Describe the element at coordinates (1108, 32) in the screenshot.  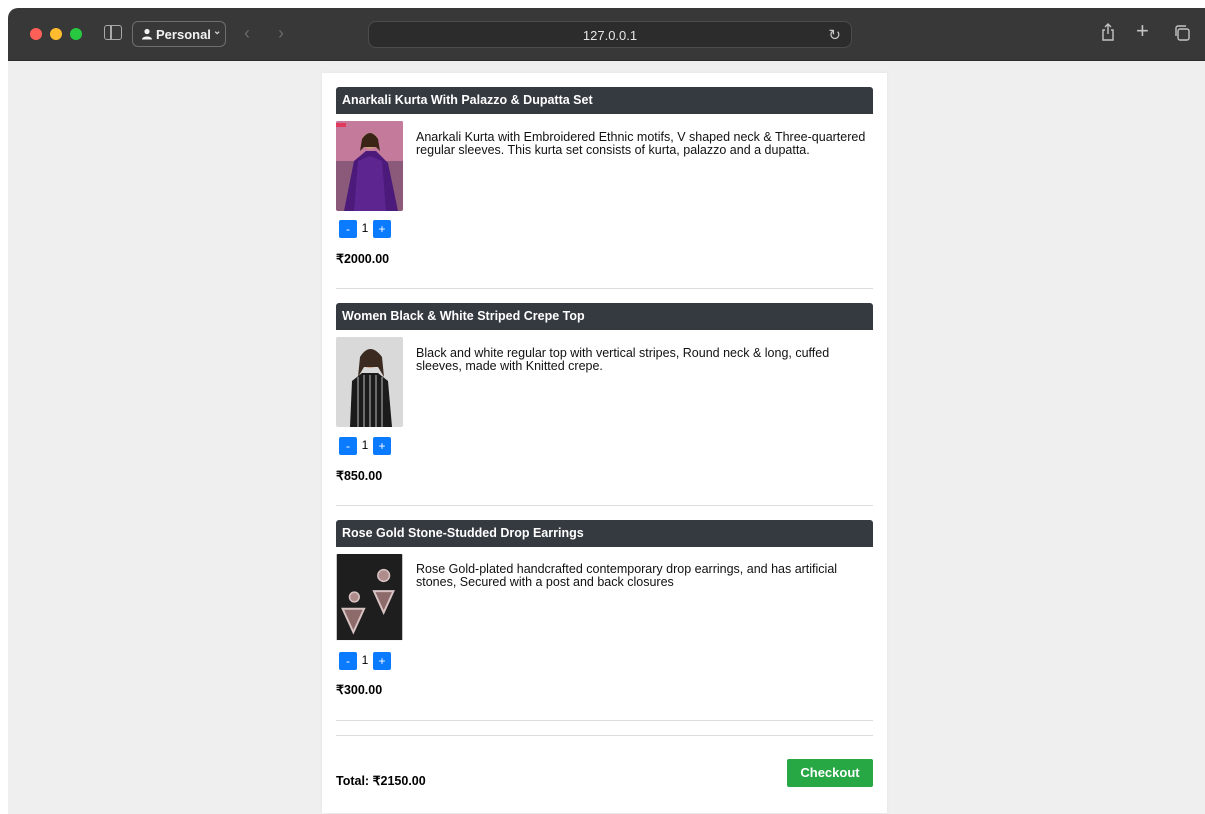
I see `share-icon` at that location.